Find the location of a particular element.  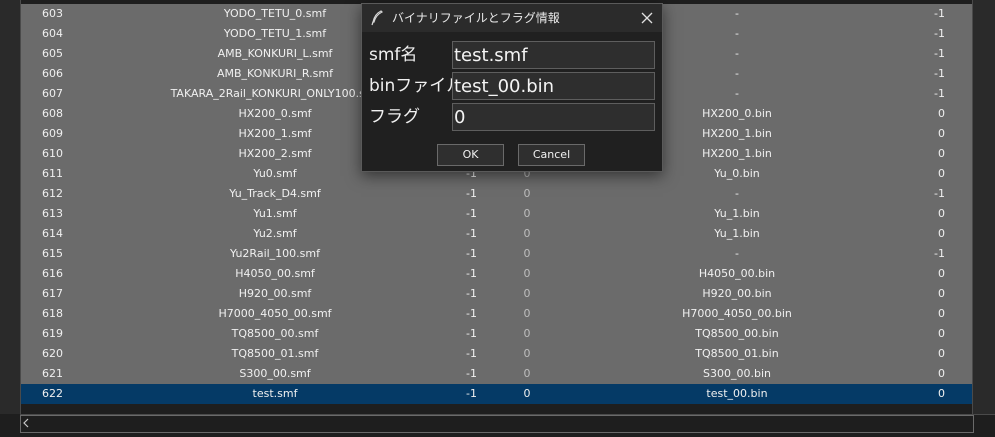

feather-icon is located at coordinates (377, 18).